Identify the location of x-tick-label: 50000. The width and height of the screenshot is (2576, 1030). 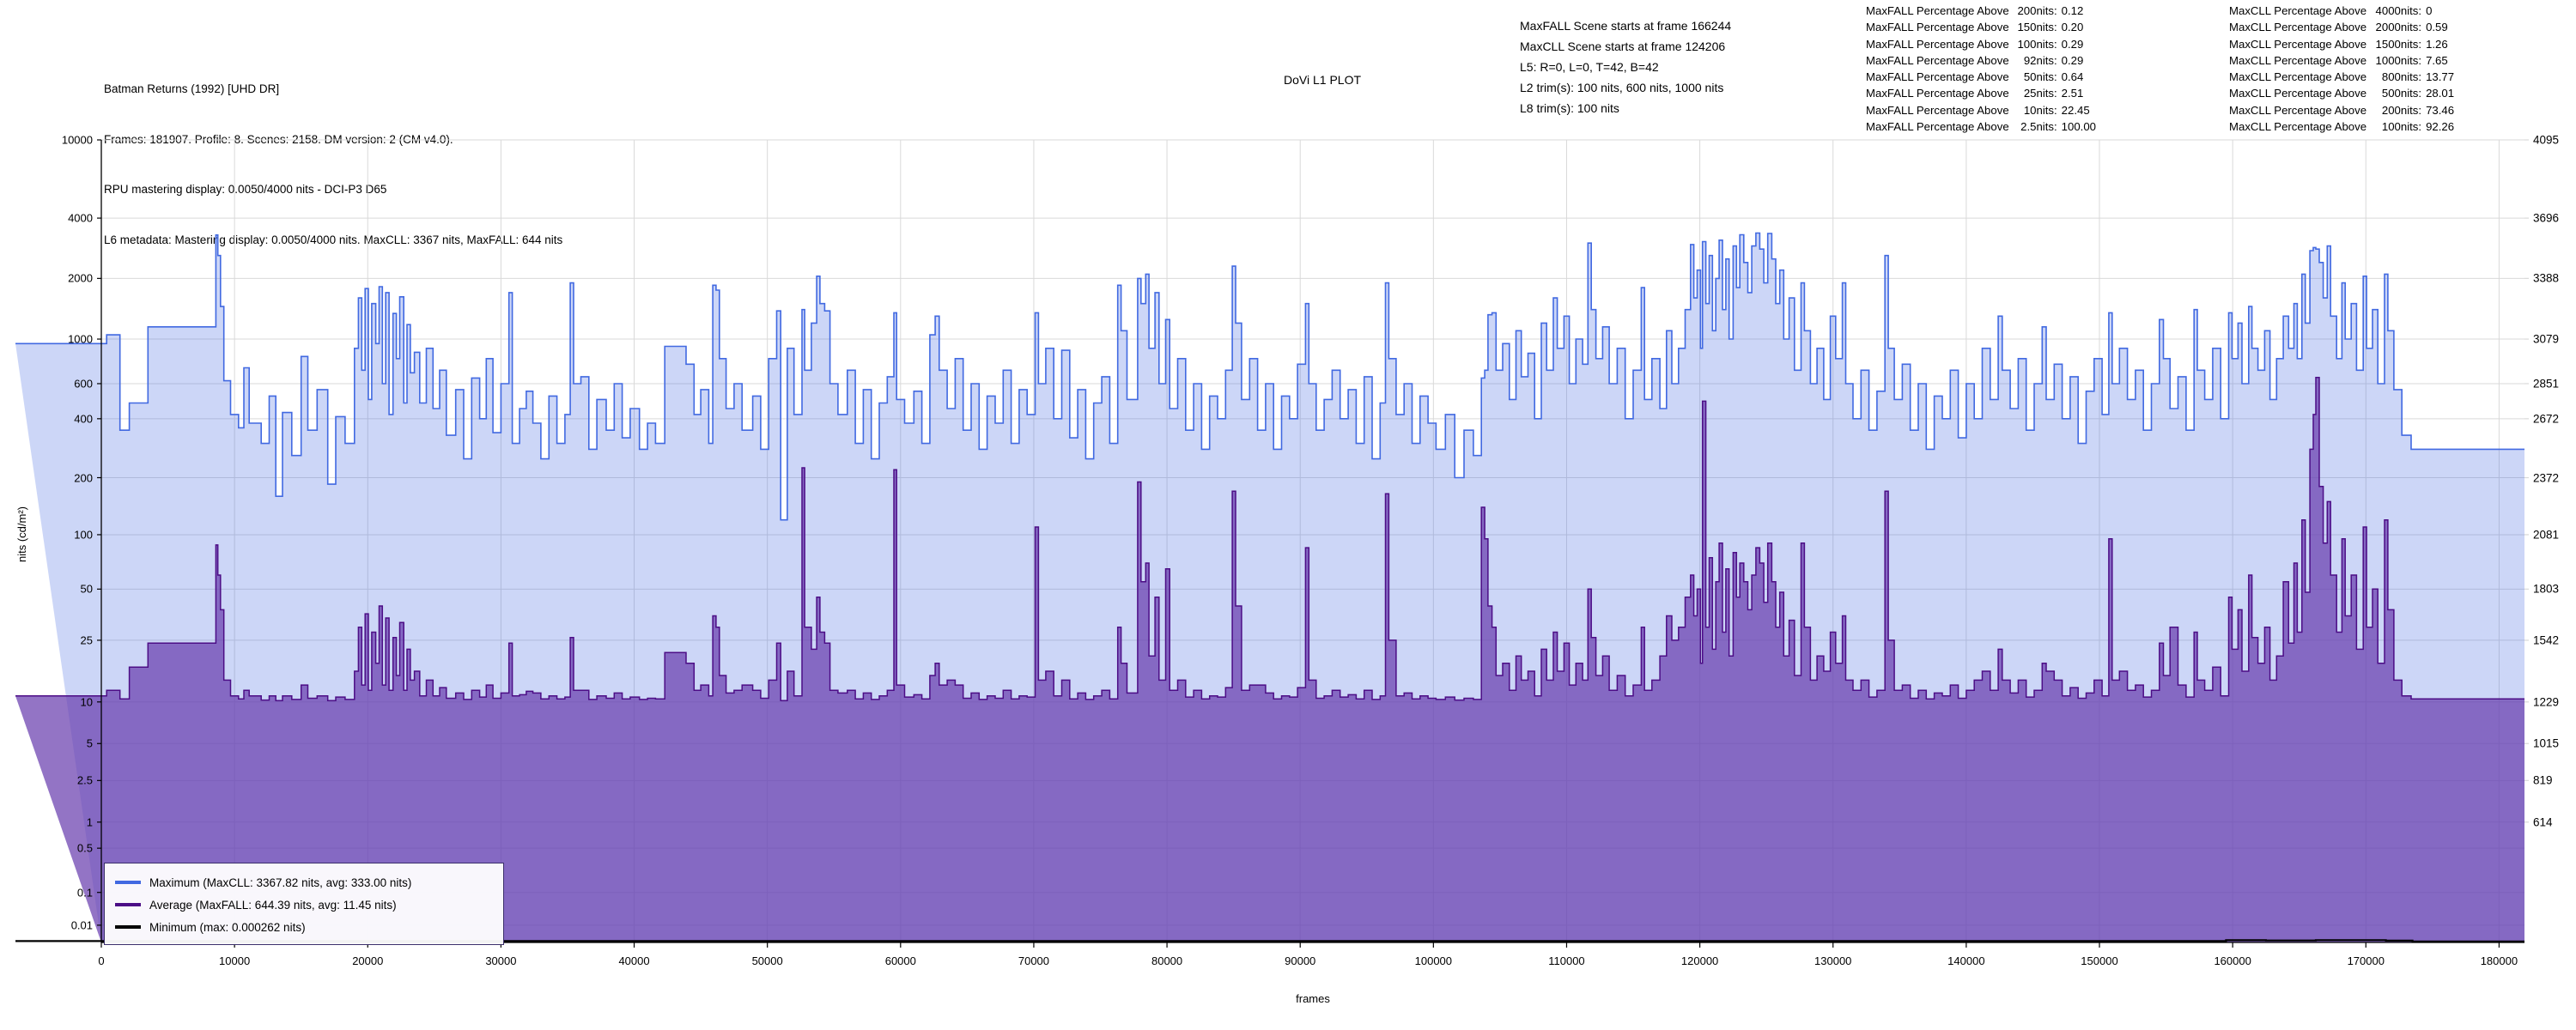
(767, 960).